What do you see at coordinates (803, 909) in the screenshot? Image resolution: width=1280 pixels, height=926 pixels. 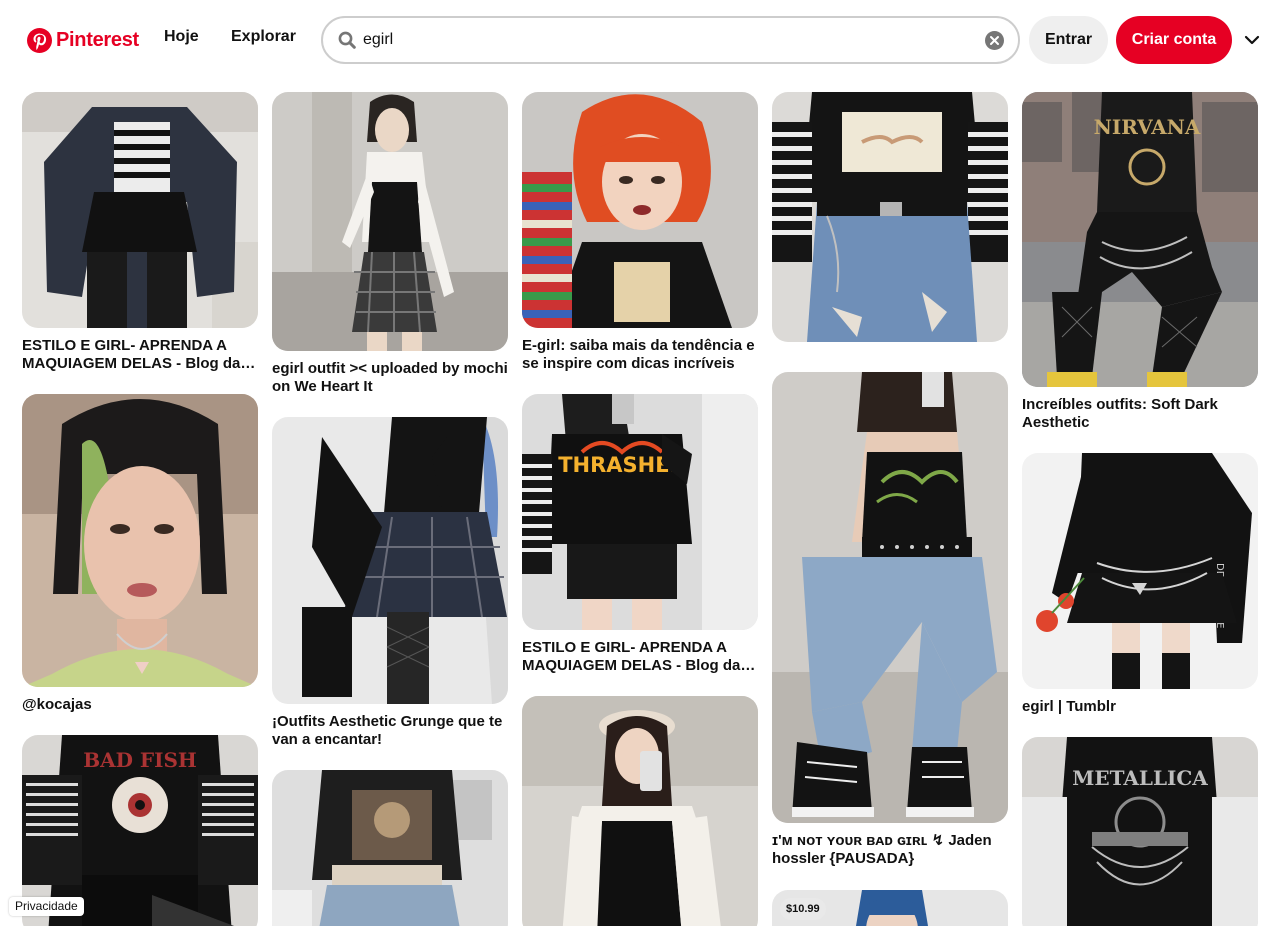 I see `price-badge: $10.99` at bounding box center [803, 909].